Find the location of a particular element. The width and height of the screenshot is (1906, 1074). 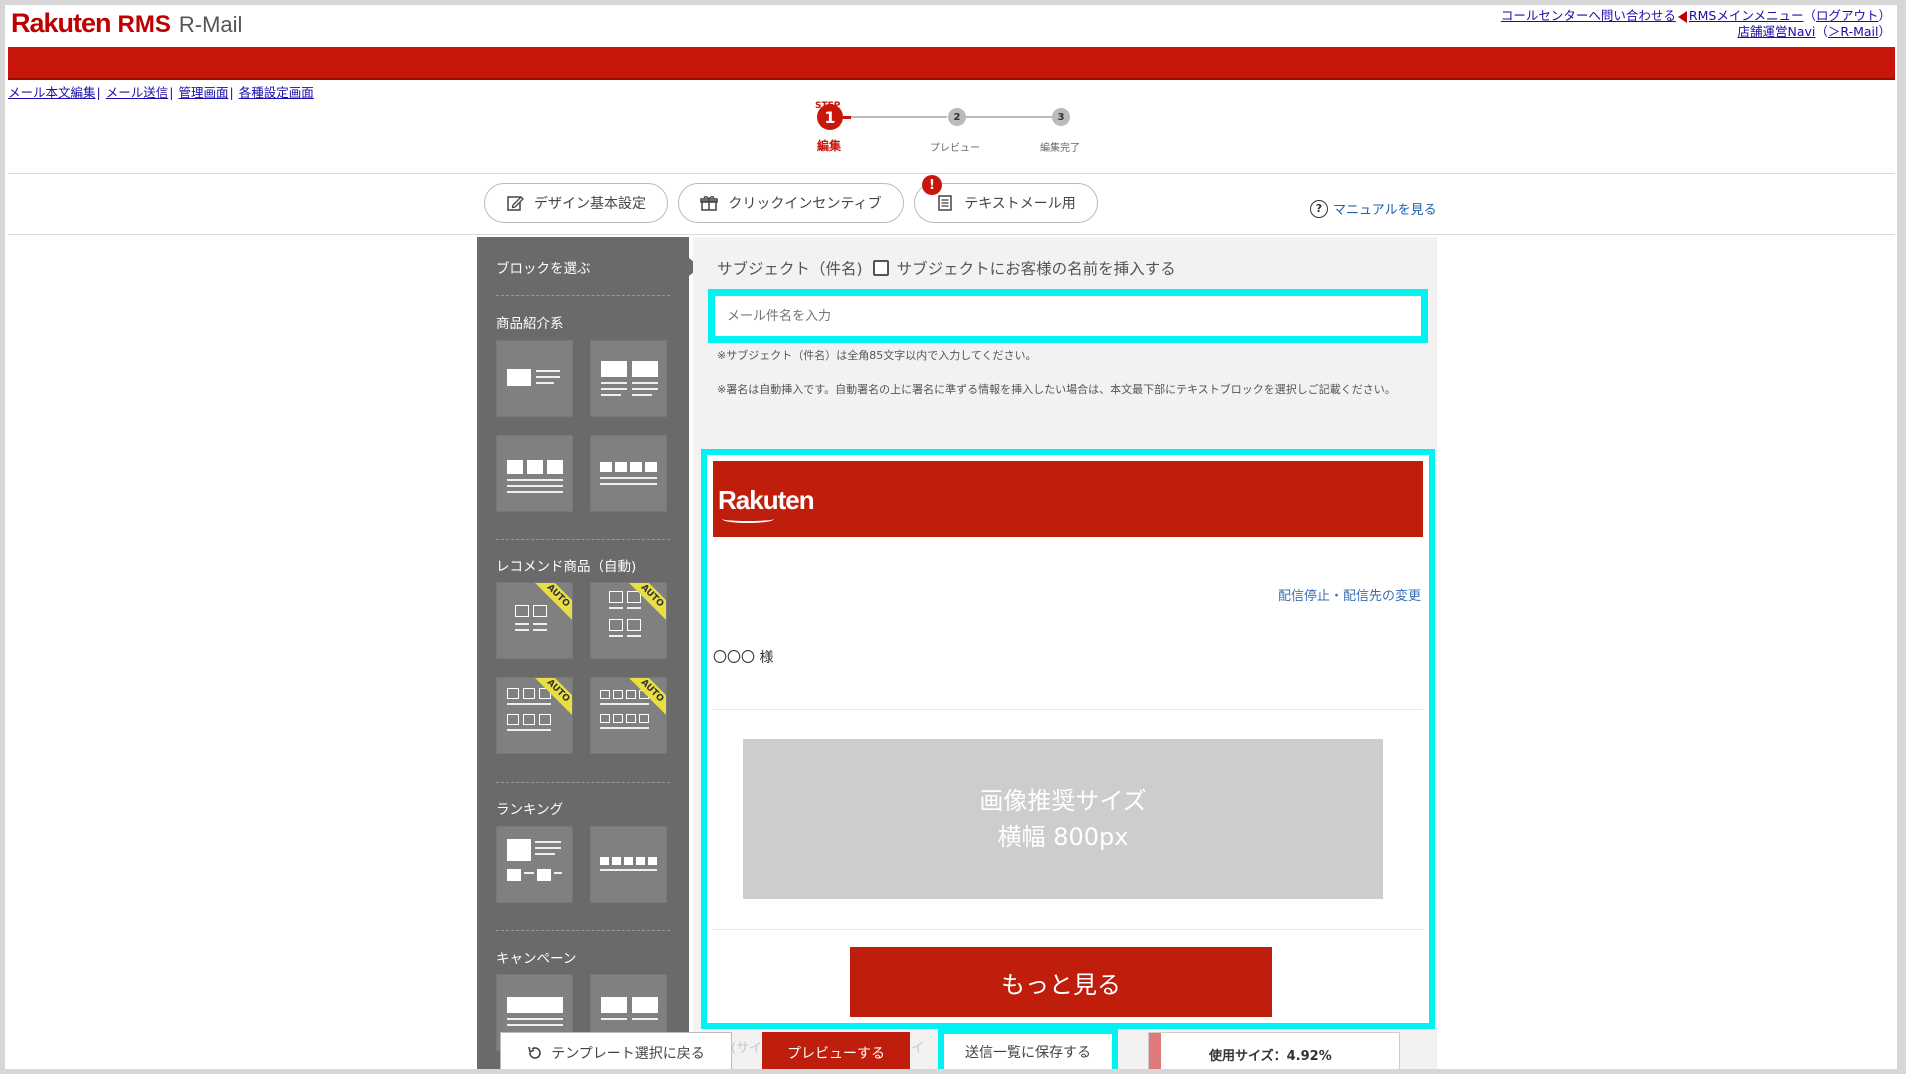

section-product-intro: 商品紹介系 is located at coordinates (530, 324).